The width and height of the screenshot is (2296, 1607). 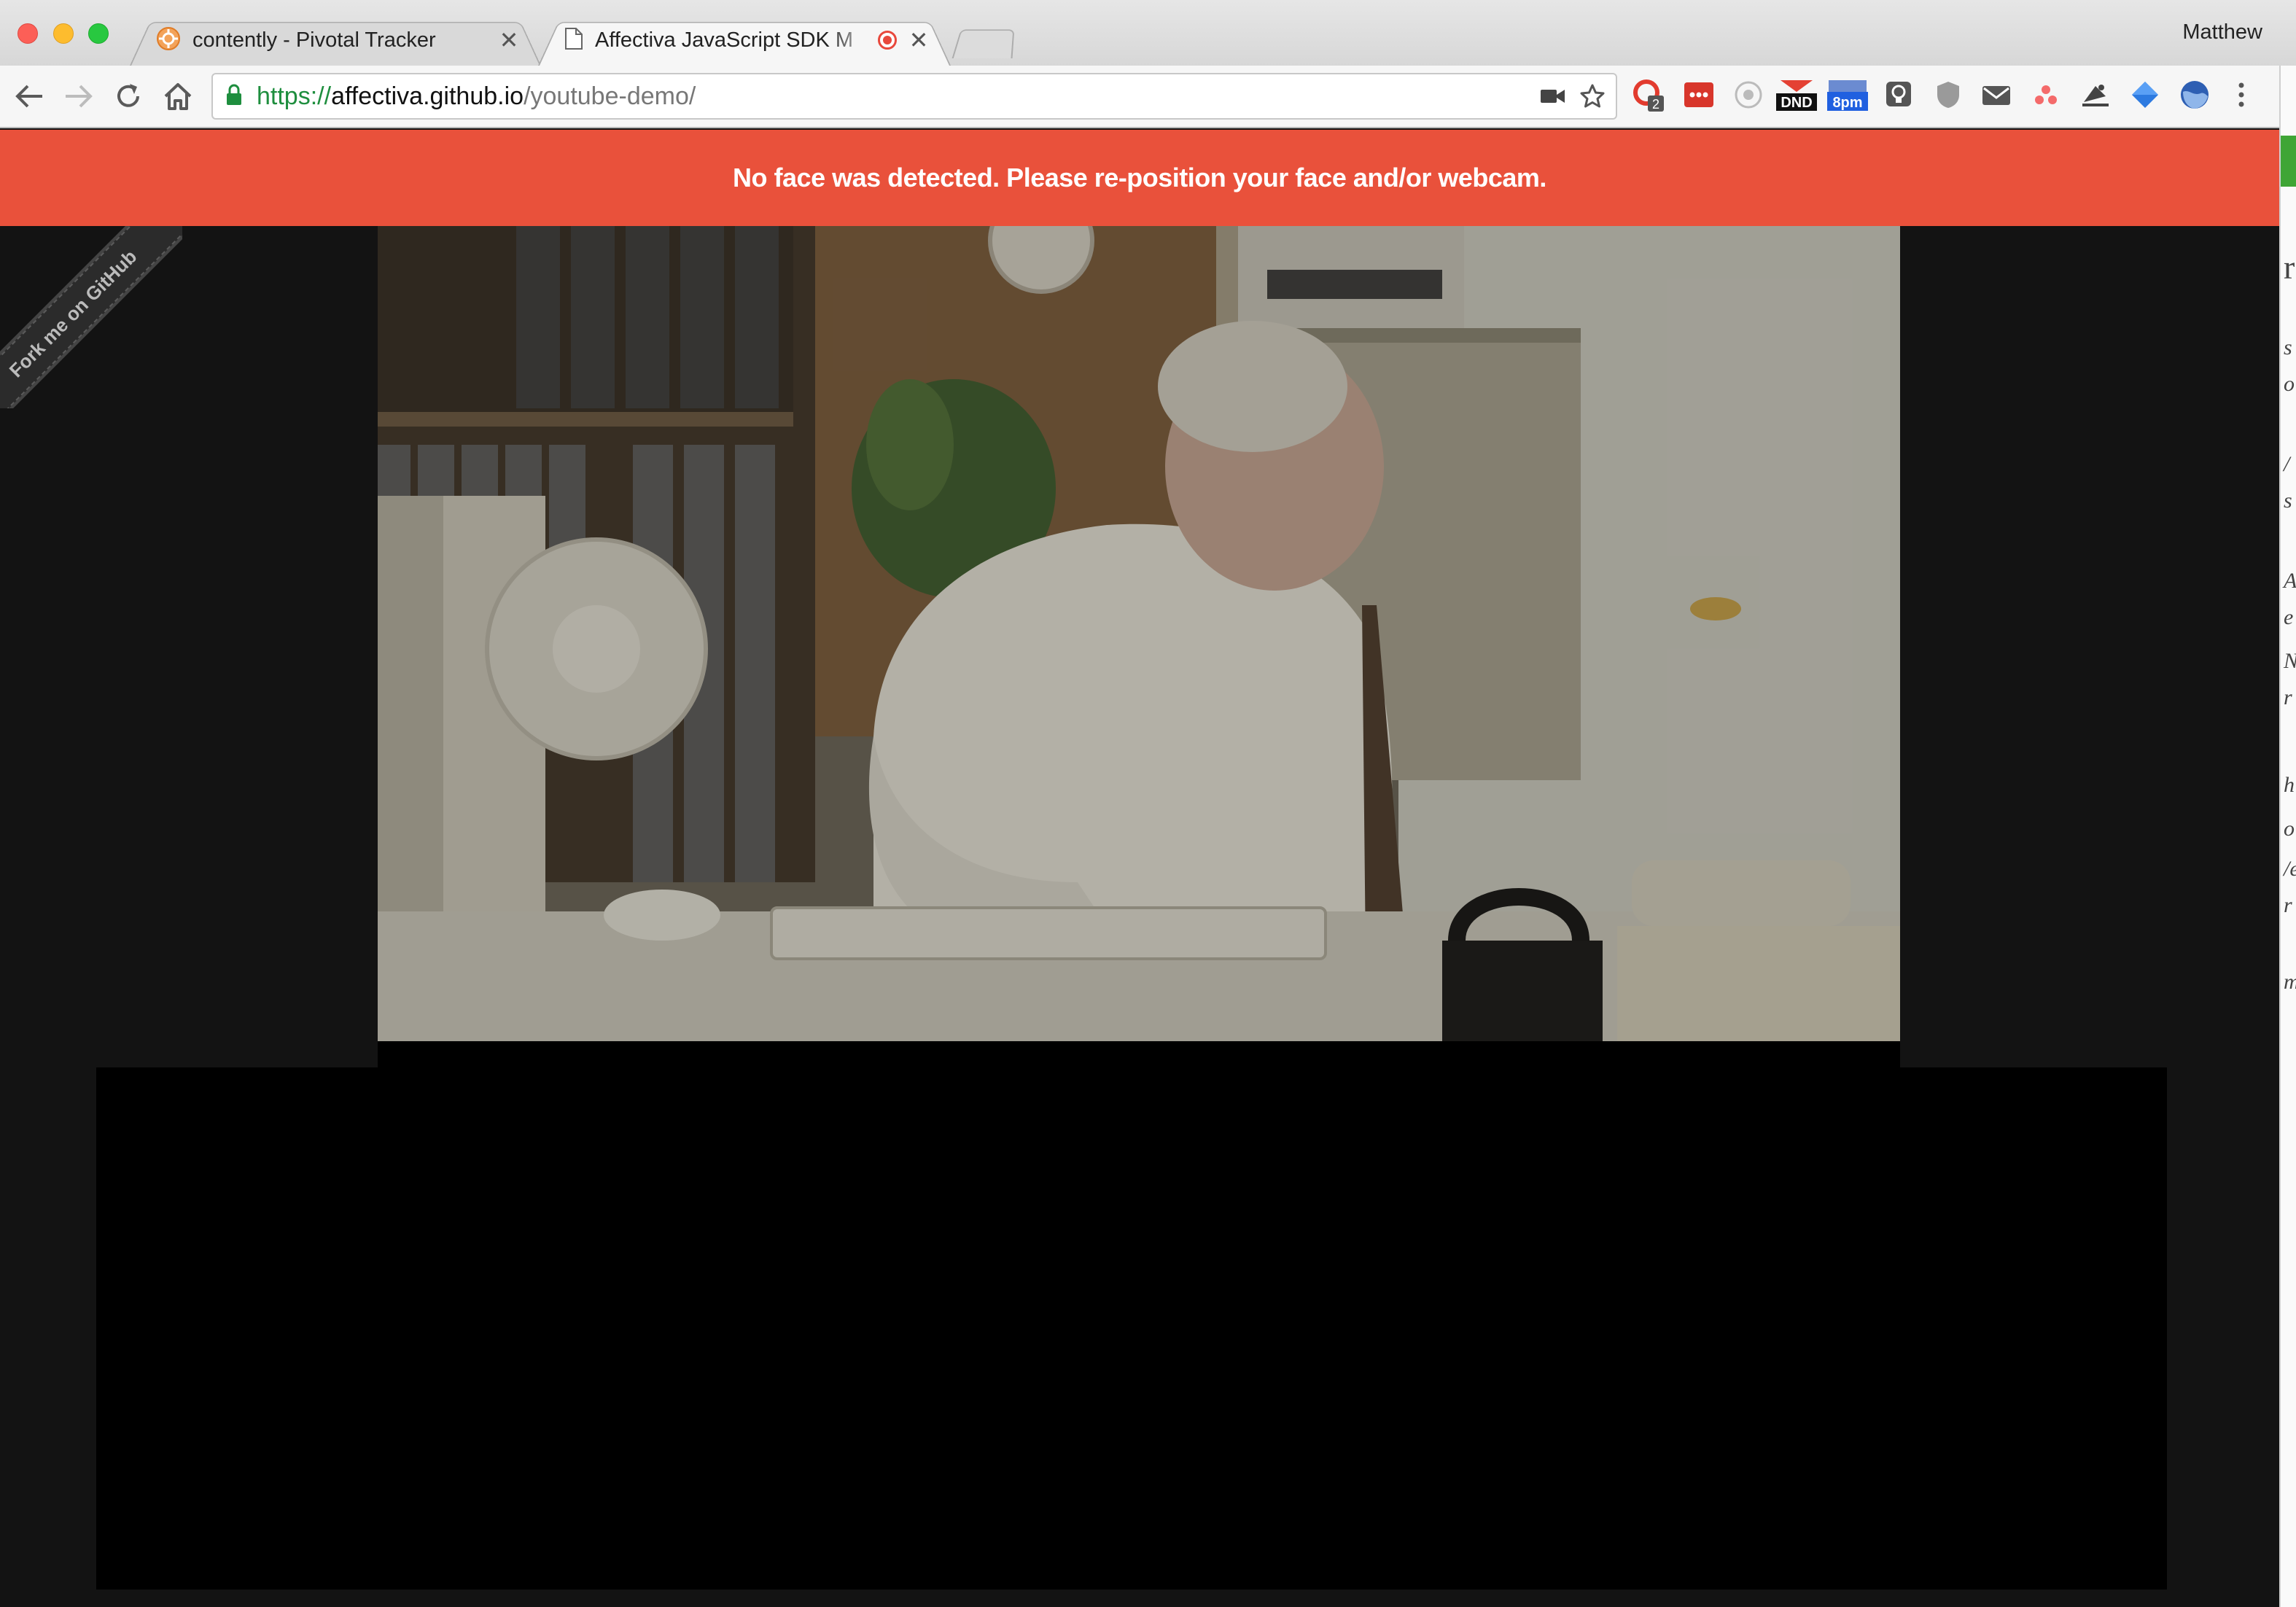 I want to click on close-window-button, so click(x=28, y=33).